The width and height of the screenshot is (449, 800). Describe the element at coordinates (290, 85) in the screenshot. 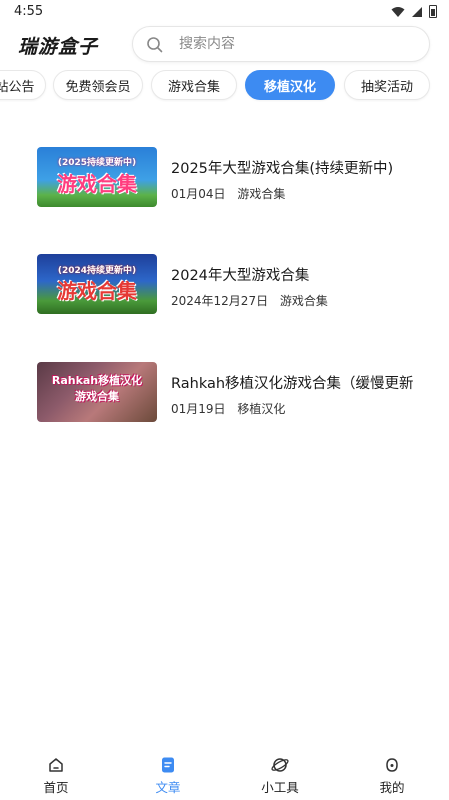

I see `tab-port-localization: 移植汉化` at that location.